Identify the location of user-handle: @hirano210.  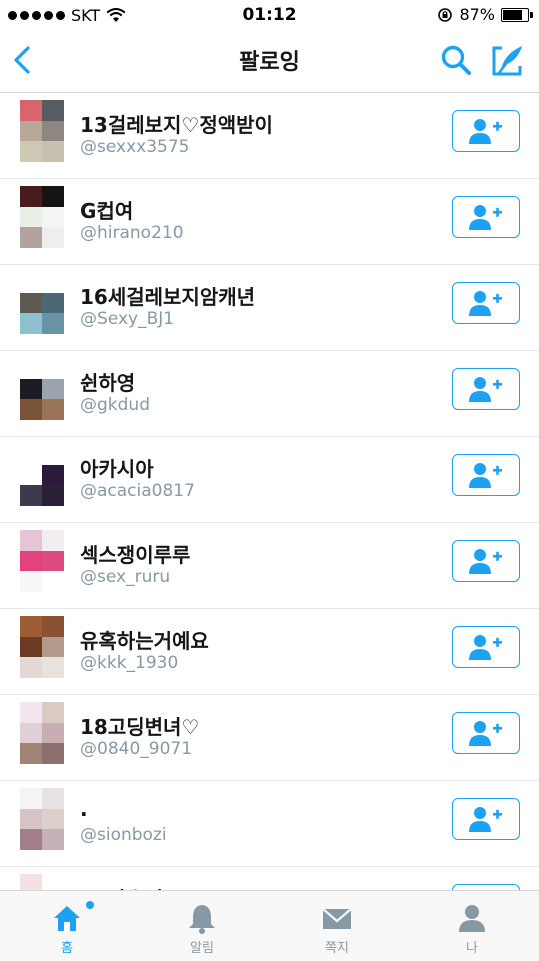
(132, 233).